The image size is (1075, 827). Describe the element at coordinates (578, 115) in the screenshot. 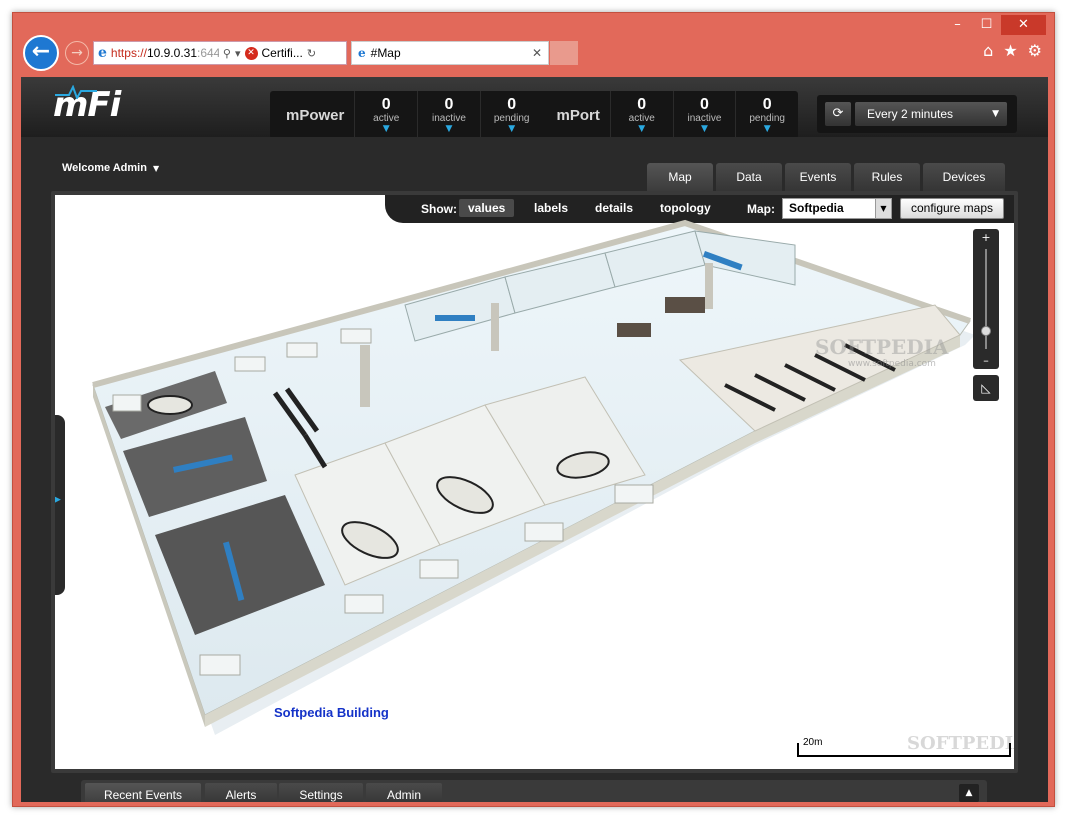

I see `mport-label: mPort` at that location.